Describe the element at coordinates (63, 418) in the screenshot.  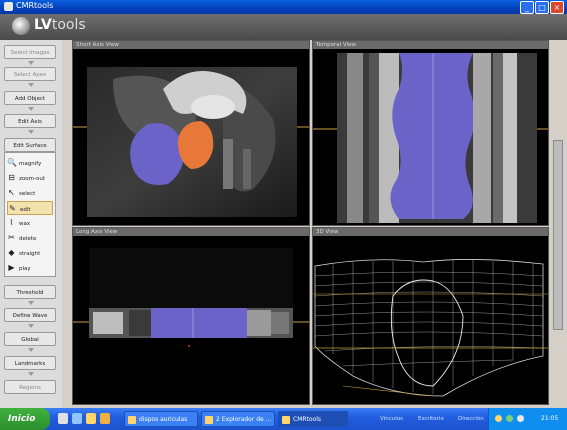
I see `quicklaunch-desktop-icon` at that location.